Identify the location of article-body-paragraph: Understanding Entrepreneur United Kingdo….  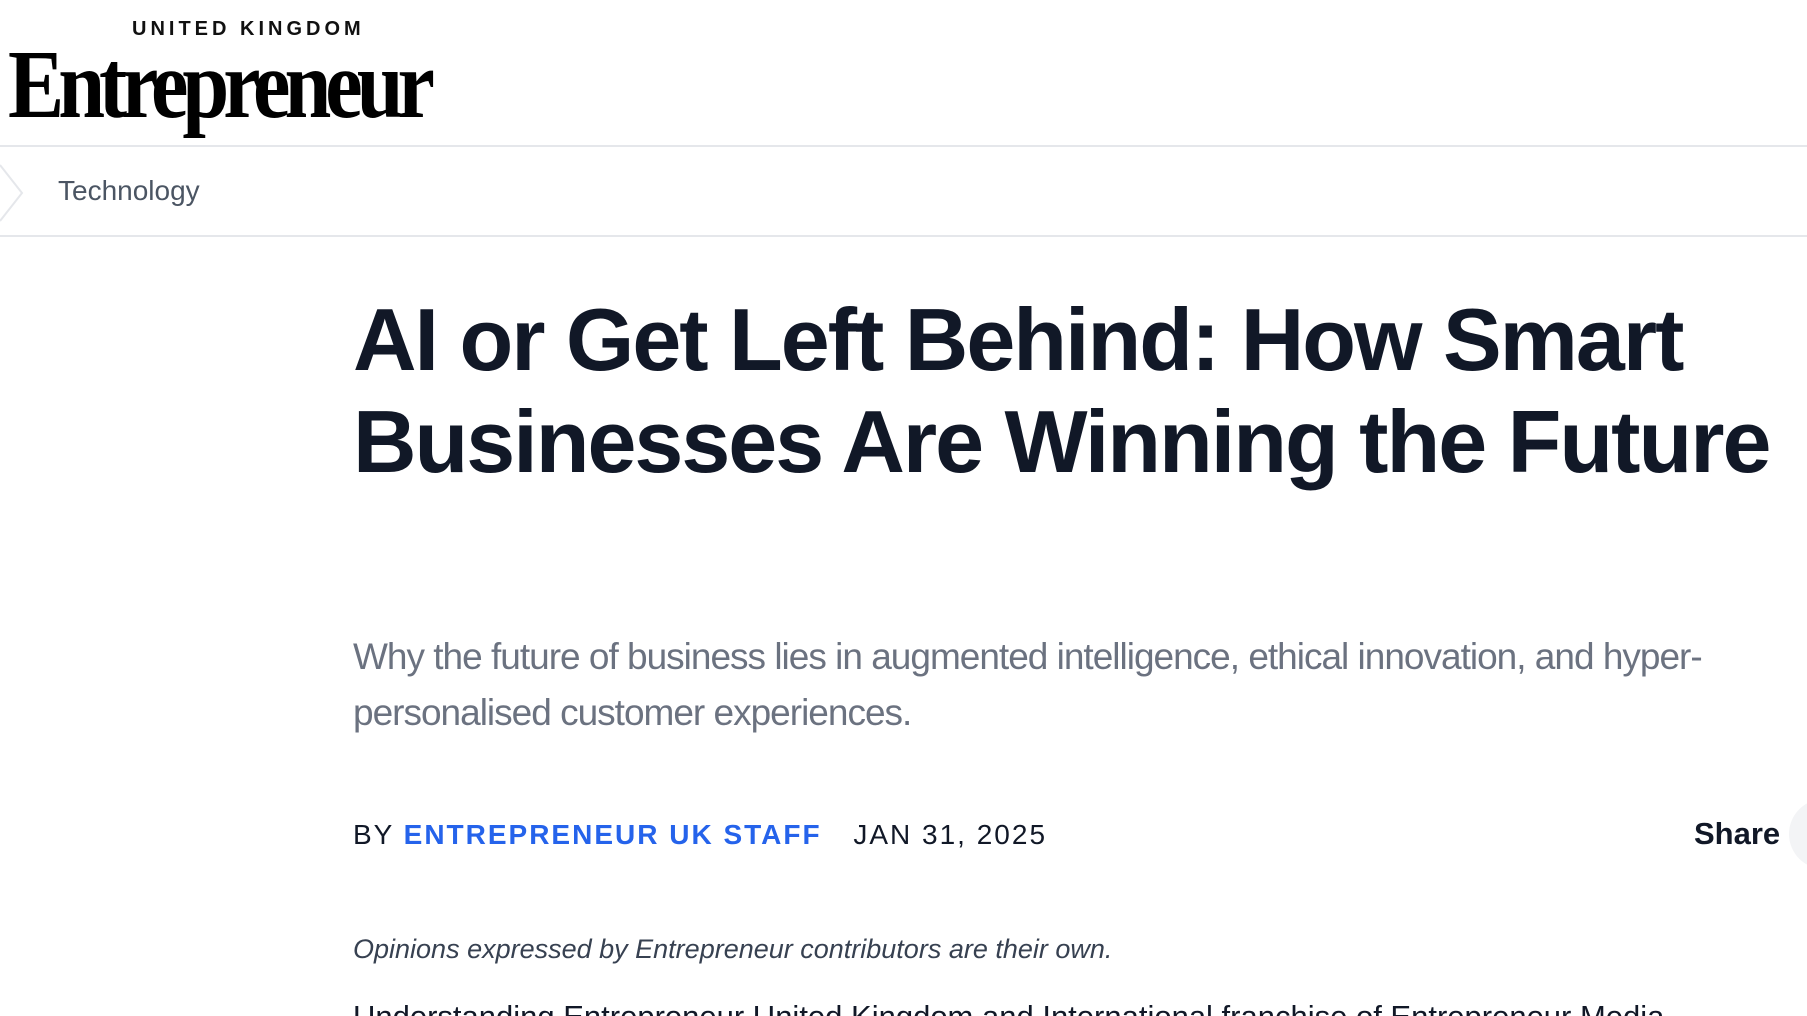
(1008, 1007).